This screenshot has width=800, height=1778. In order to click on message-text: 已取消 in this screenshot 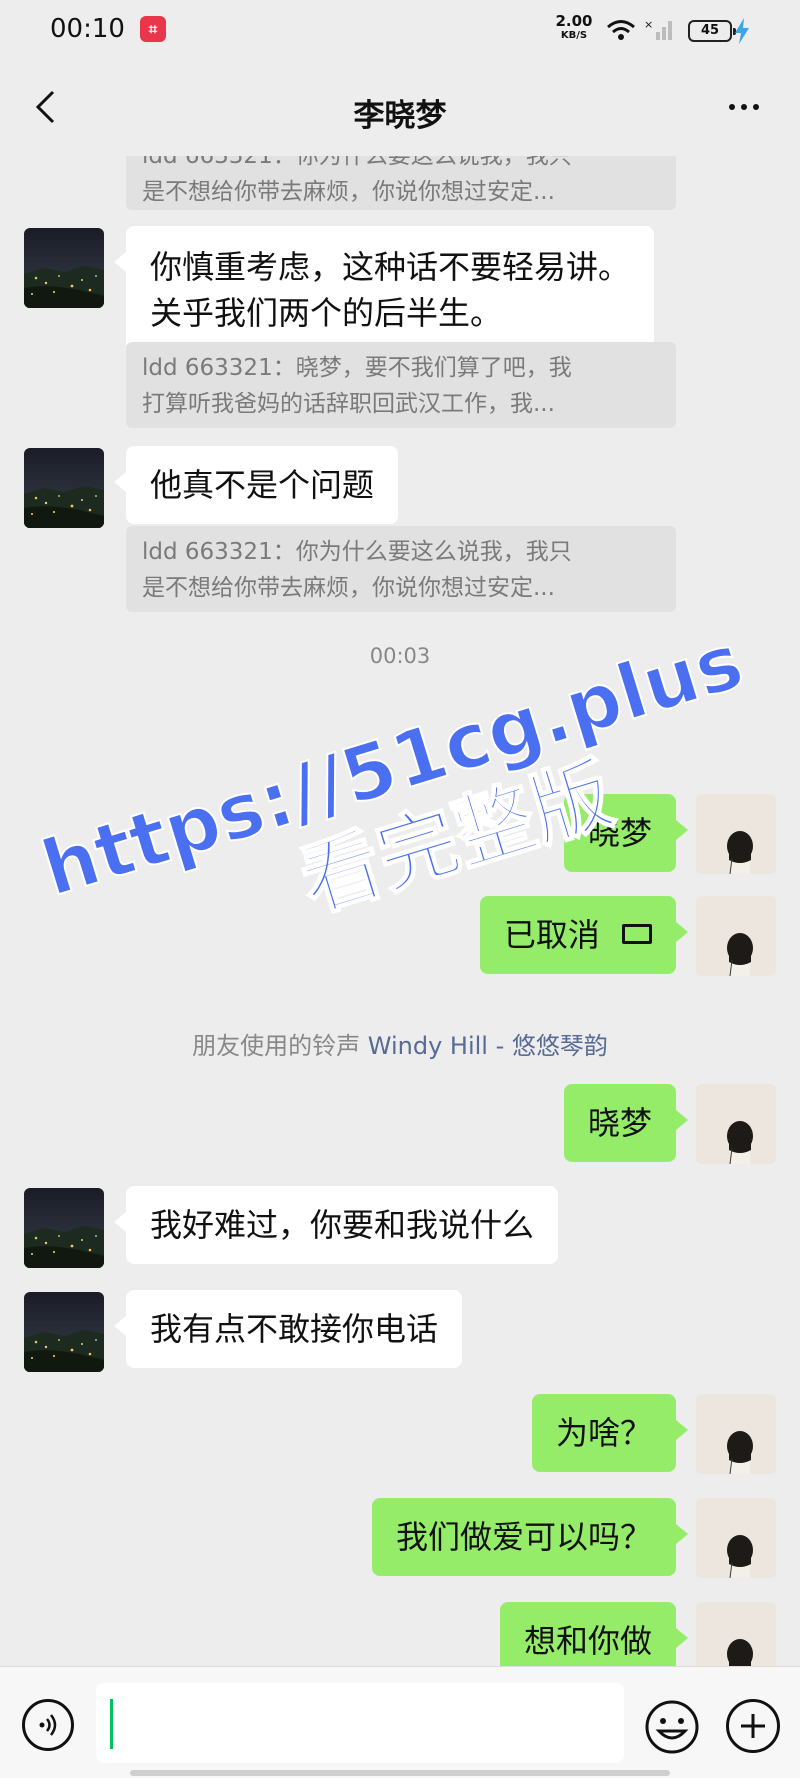, I will do `click(551, 935)`.